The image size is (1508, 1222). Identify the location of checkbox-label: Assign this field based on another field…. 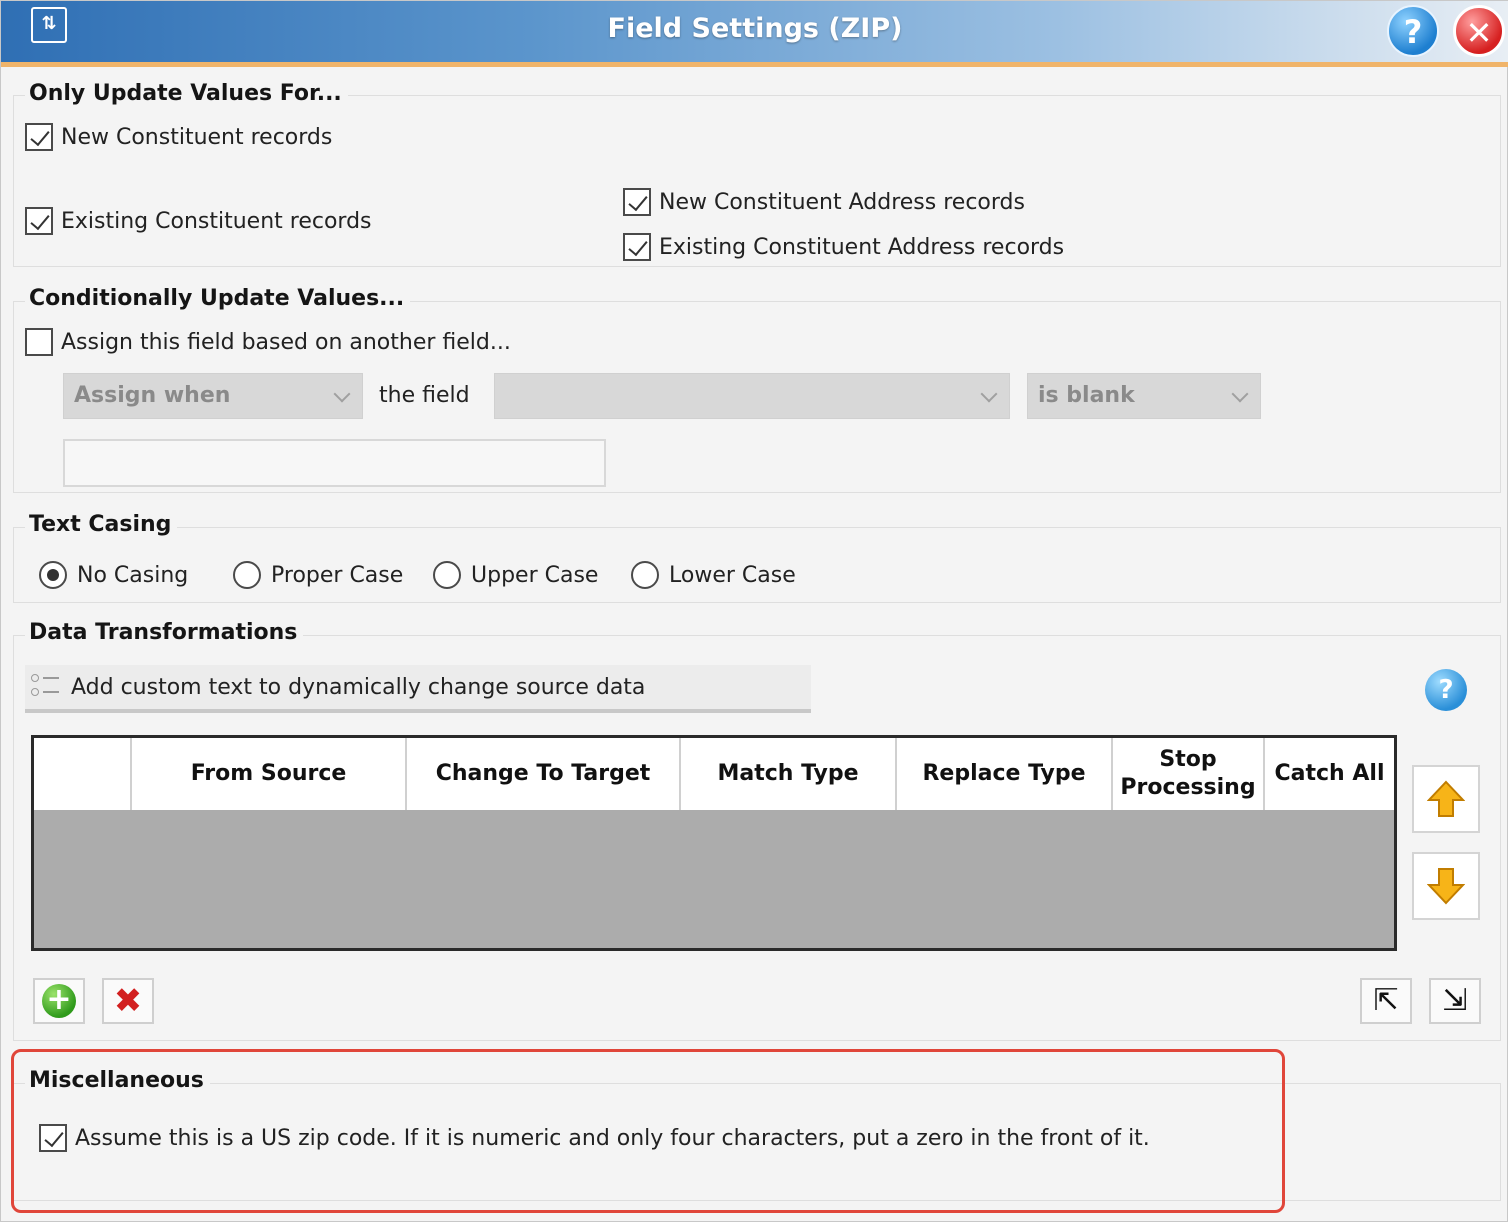
(286, 342).